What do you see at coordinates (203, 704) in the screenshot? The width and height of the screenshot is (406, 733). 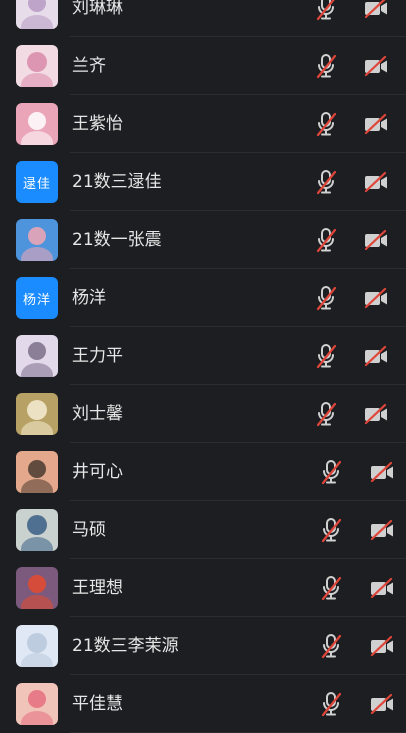 I see `participant-row: 平佳慧` at bounding box center [203, 704].